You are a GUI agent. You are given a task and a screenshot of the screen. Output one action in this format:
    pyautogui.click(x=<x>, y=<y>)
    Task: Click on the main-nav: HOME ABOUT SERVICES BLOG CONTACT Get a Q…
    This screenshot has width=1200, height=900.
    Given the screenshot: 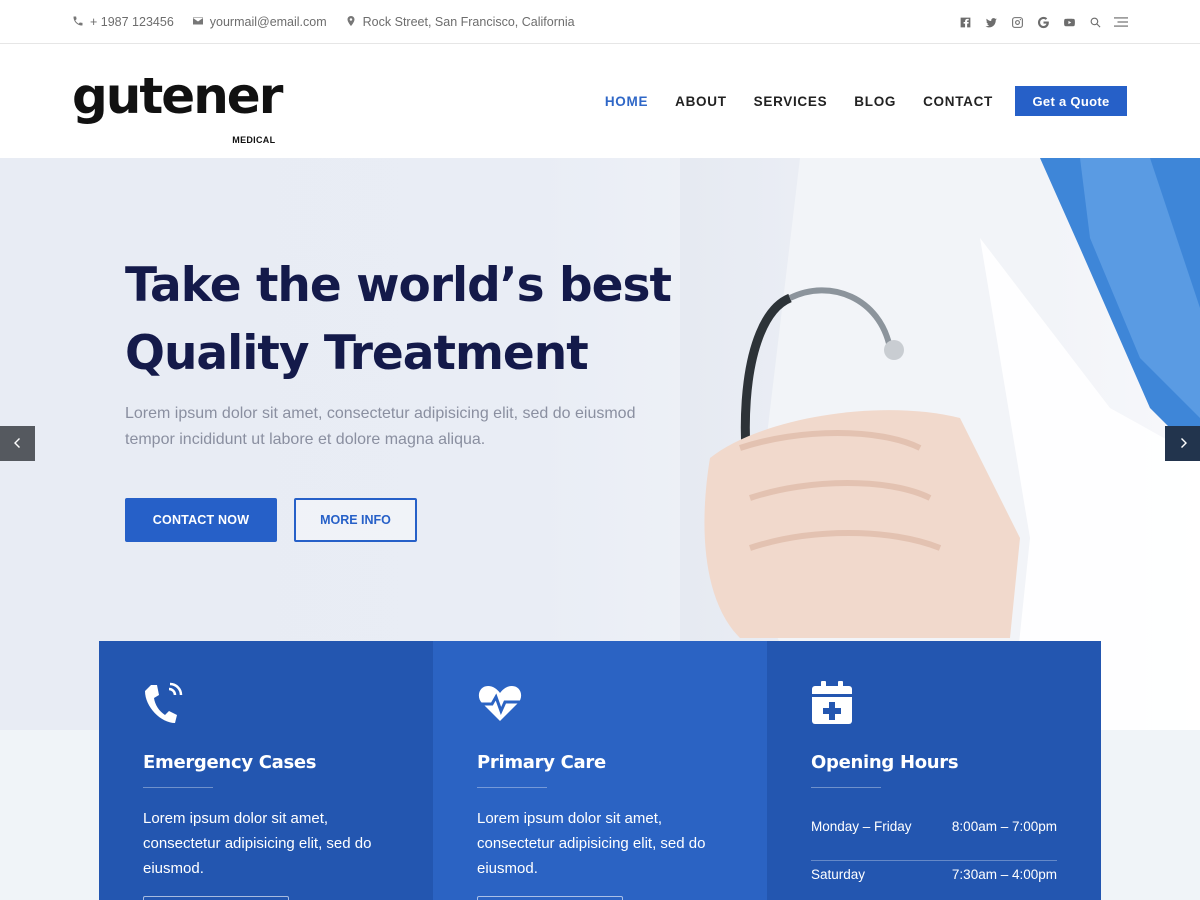 What is the action you would take?
    pyautogui.click(x=852, y=101)
    